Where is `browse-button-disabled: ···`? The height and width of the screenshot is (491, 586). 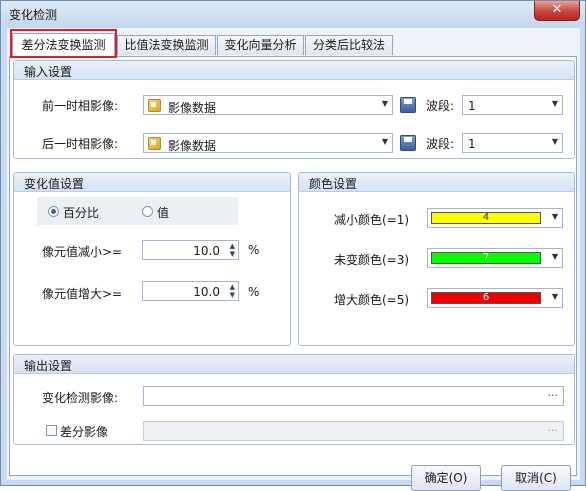 browse-button-disabled: ··· is located at coordinates (553, 430).